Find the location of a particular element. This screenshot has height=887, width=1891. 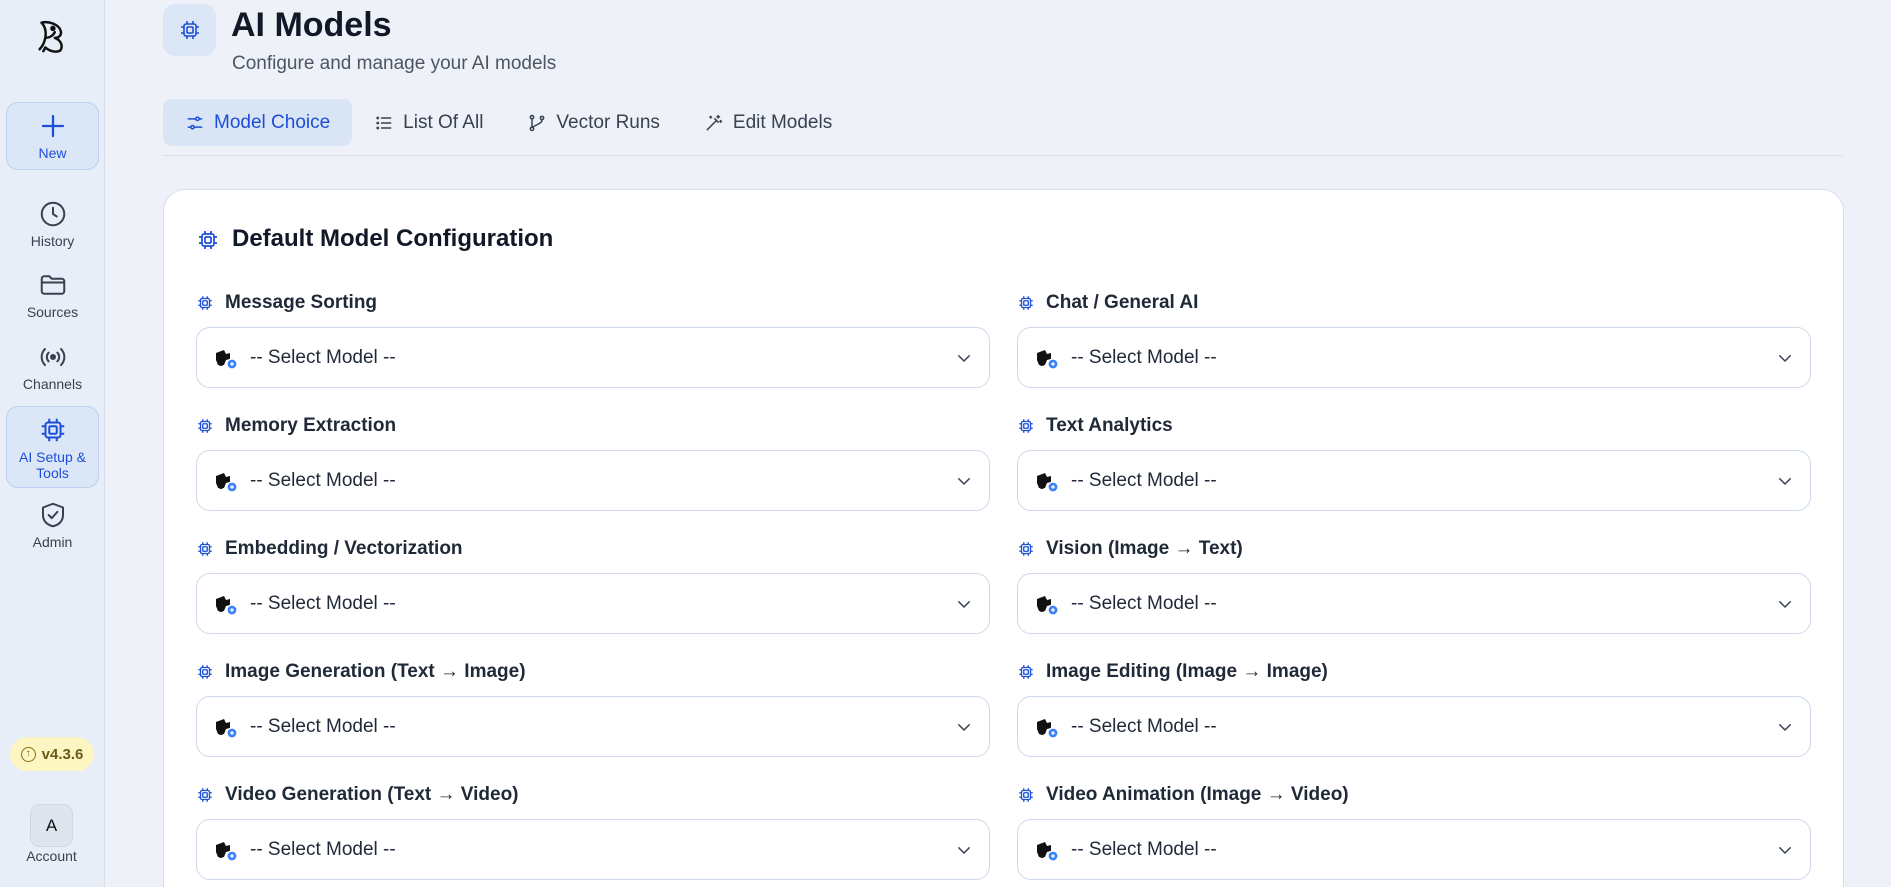

tabs-divider is located at coordinates (1003, 155).